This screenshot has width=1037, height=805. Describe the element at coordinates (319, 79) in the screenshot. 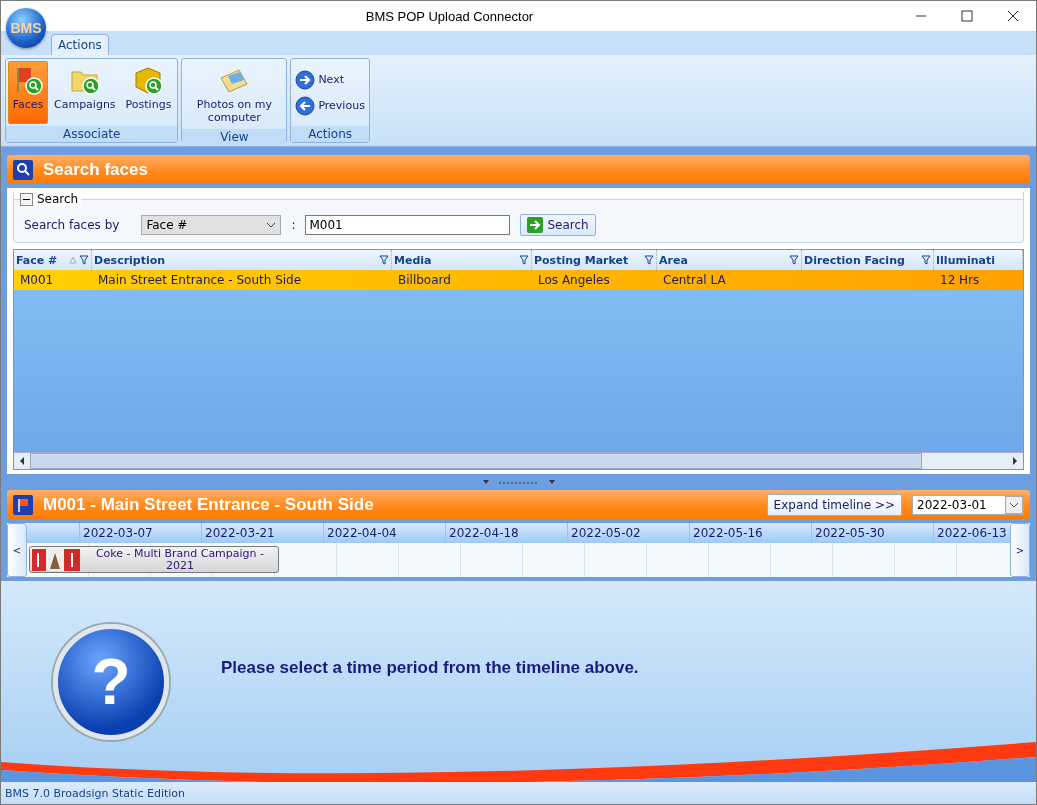

I see `ribbon-button: Next` at that location.